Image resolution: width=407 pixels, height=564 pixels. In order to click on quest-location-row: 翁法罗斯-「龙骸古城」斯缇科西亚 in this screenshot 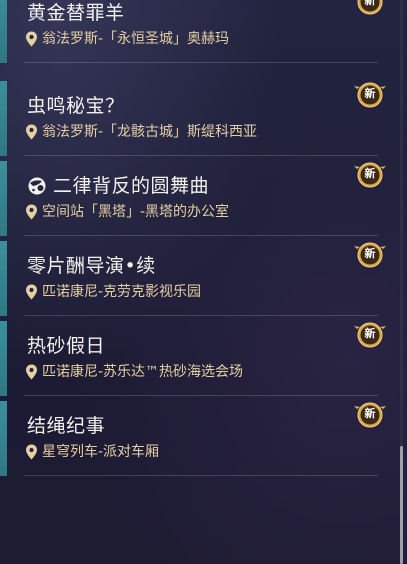, I will do `click(141, 132)`.